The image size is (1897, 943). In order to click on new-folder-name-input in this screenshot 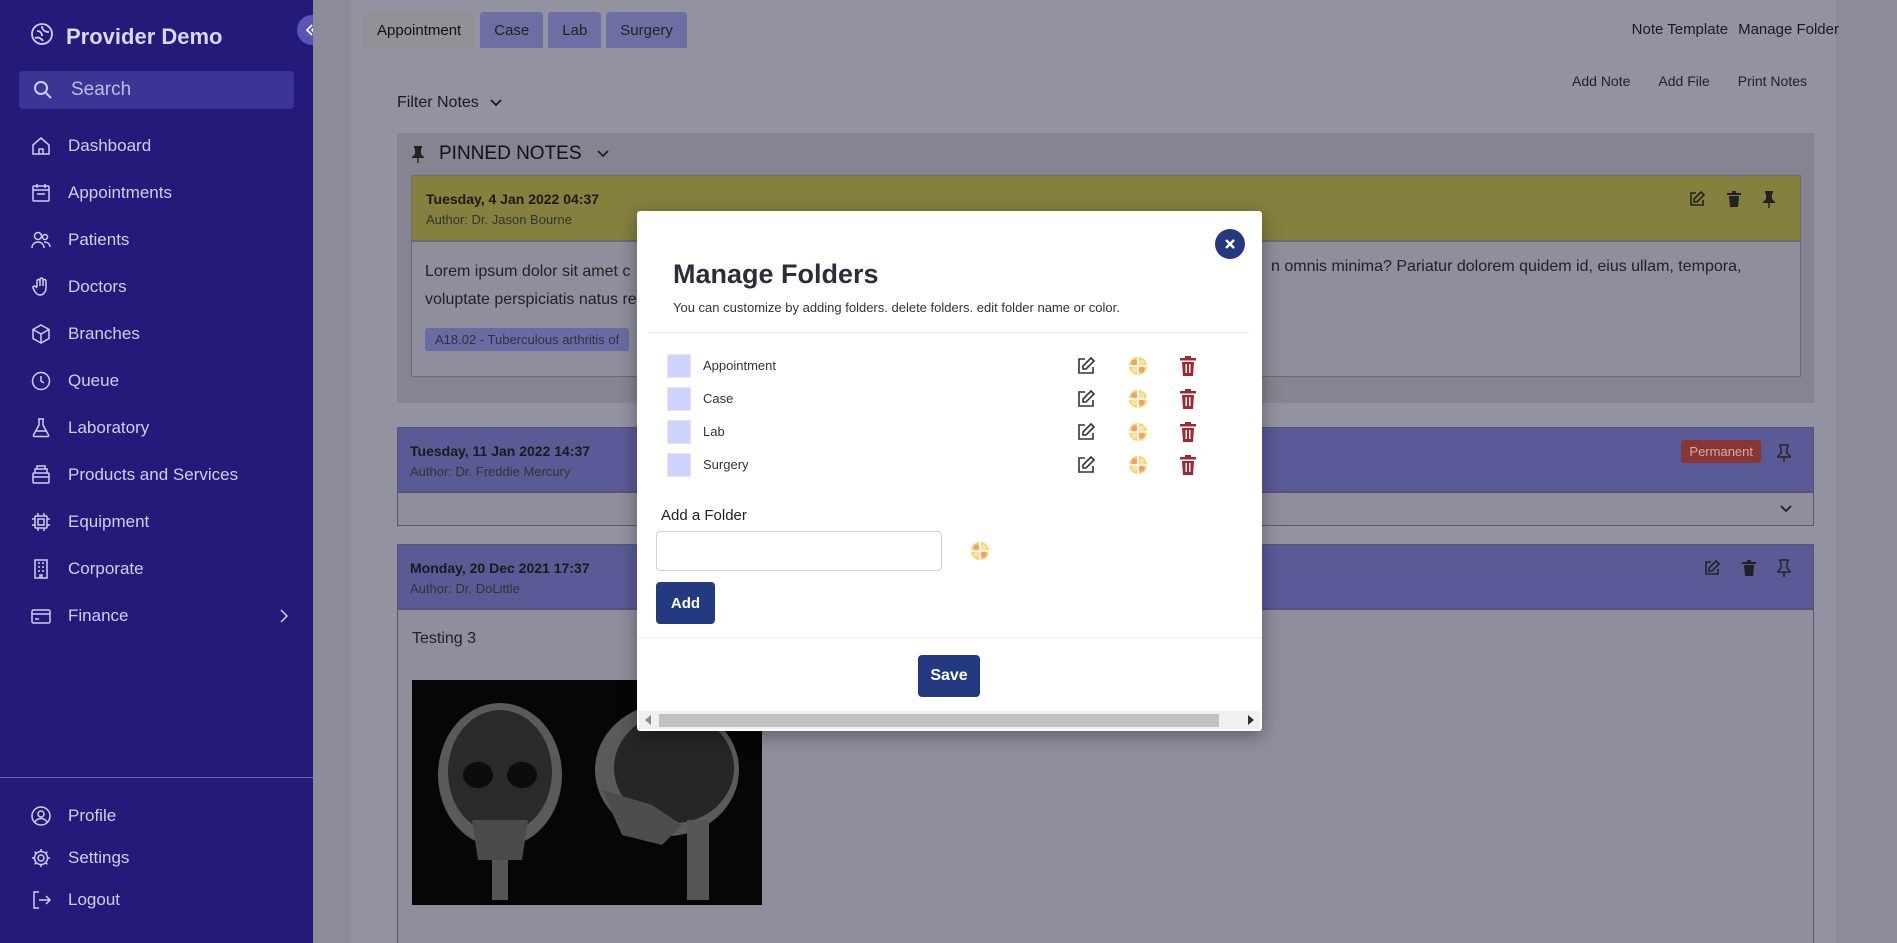, I will do `click(799, 551)`.